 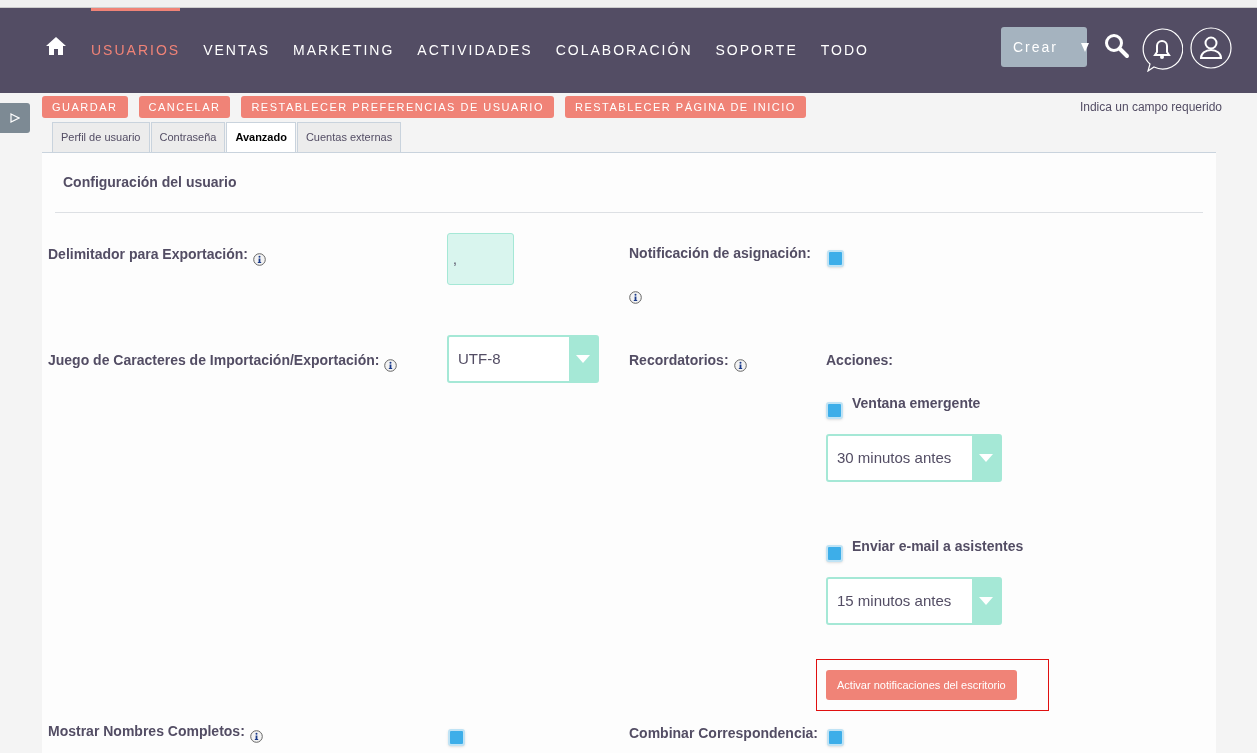 I want to click on nav-link: SOPORTE, so click(x=756, y=50).